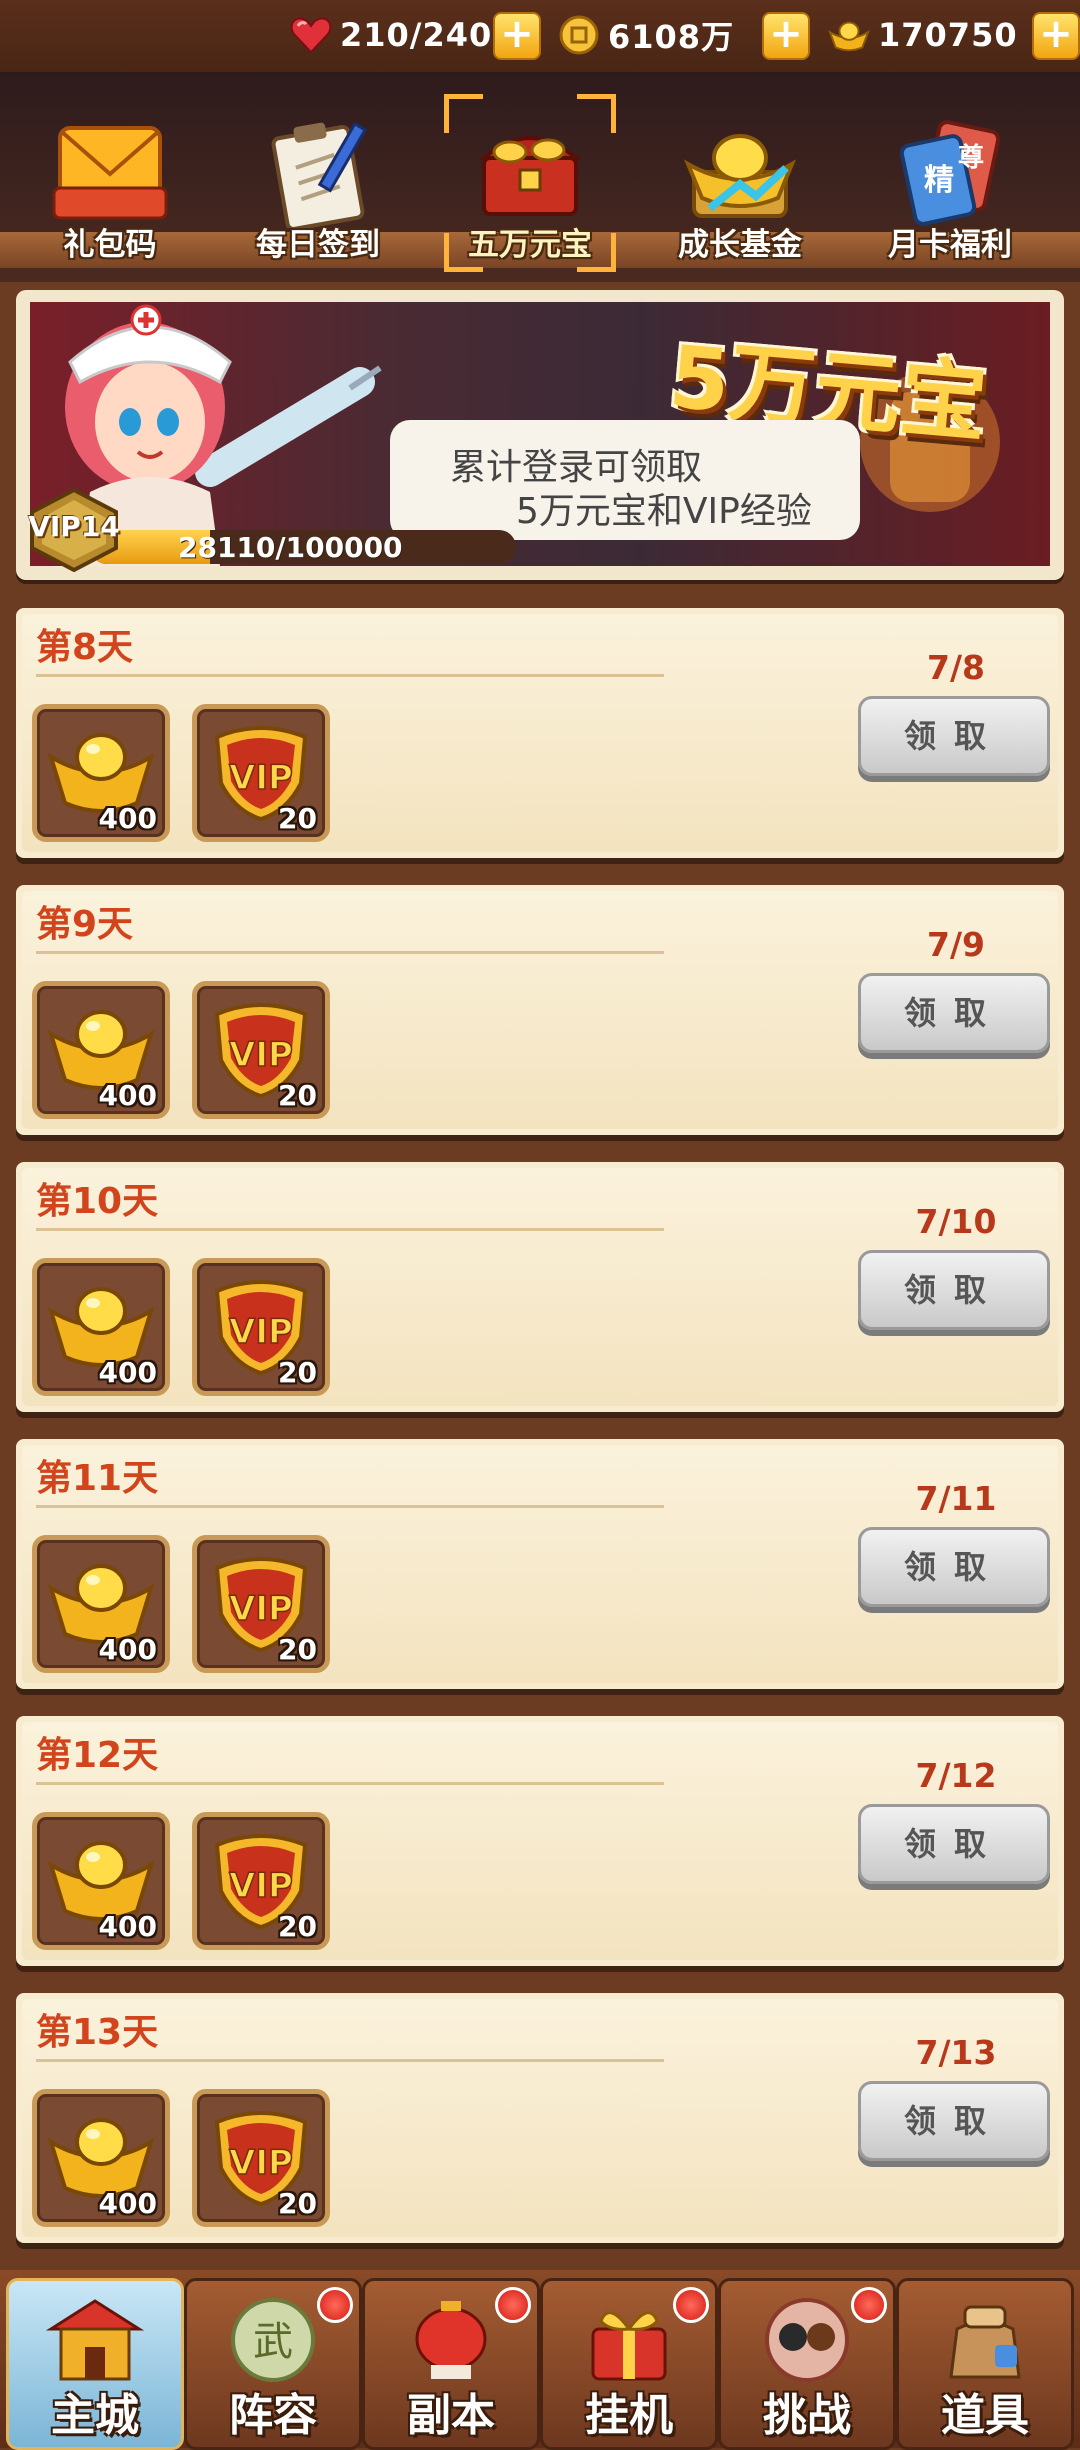 Image resolution: width=1080 pixels, height=2450 pixels. Describe the element at coordinates (97, 2032) in the screenshot. I see `day-title: 第13天` at that location.